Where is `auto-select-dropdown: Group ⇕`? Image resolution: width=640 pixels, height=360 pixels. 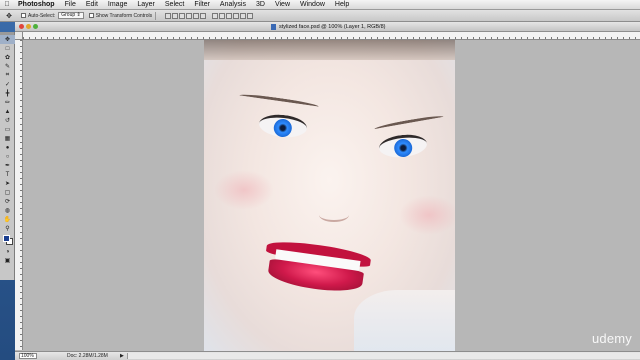 auto-select-dropdown: Group ⇕ is located at coordinates (71, 15).